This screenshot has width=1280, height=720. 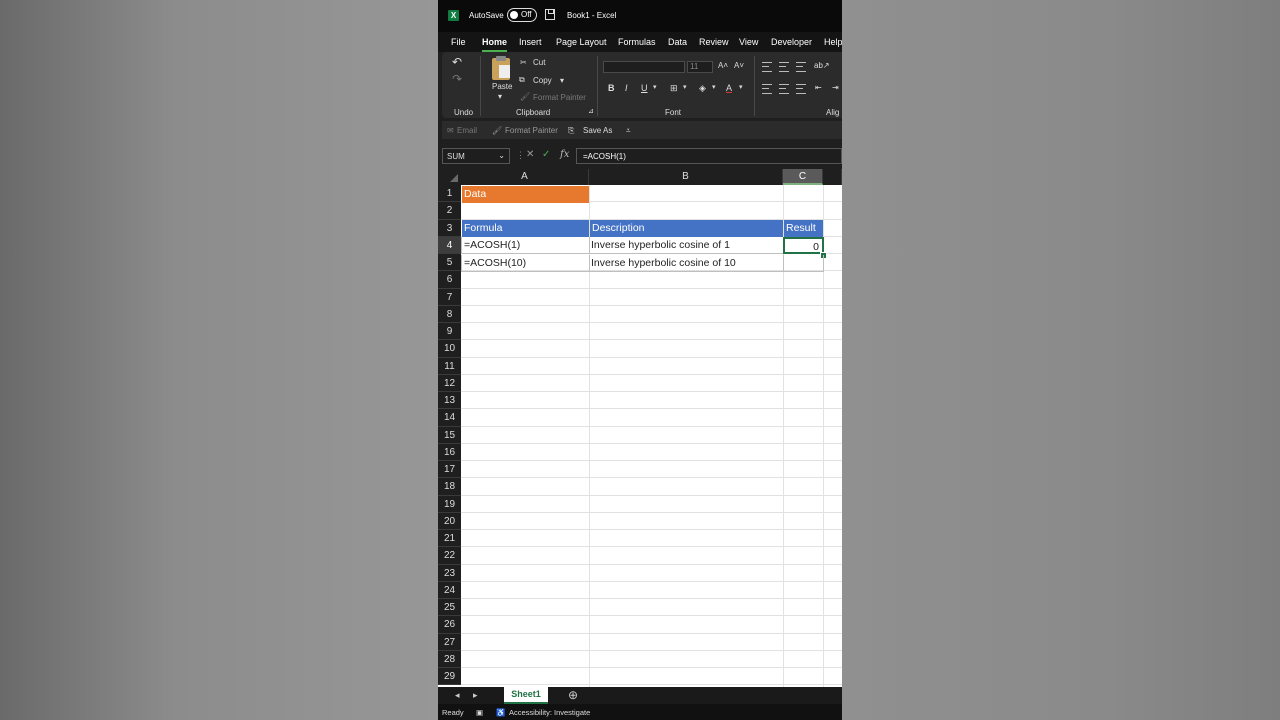 What do you see at coordinates (501, 68) in the screenshot?
I see `paste-icon` at bounding box center [501, 68].